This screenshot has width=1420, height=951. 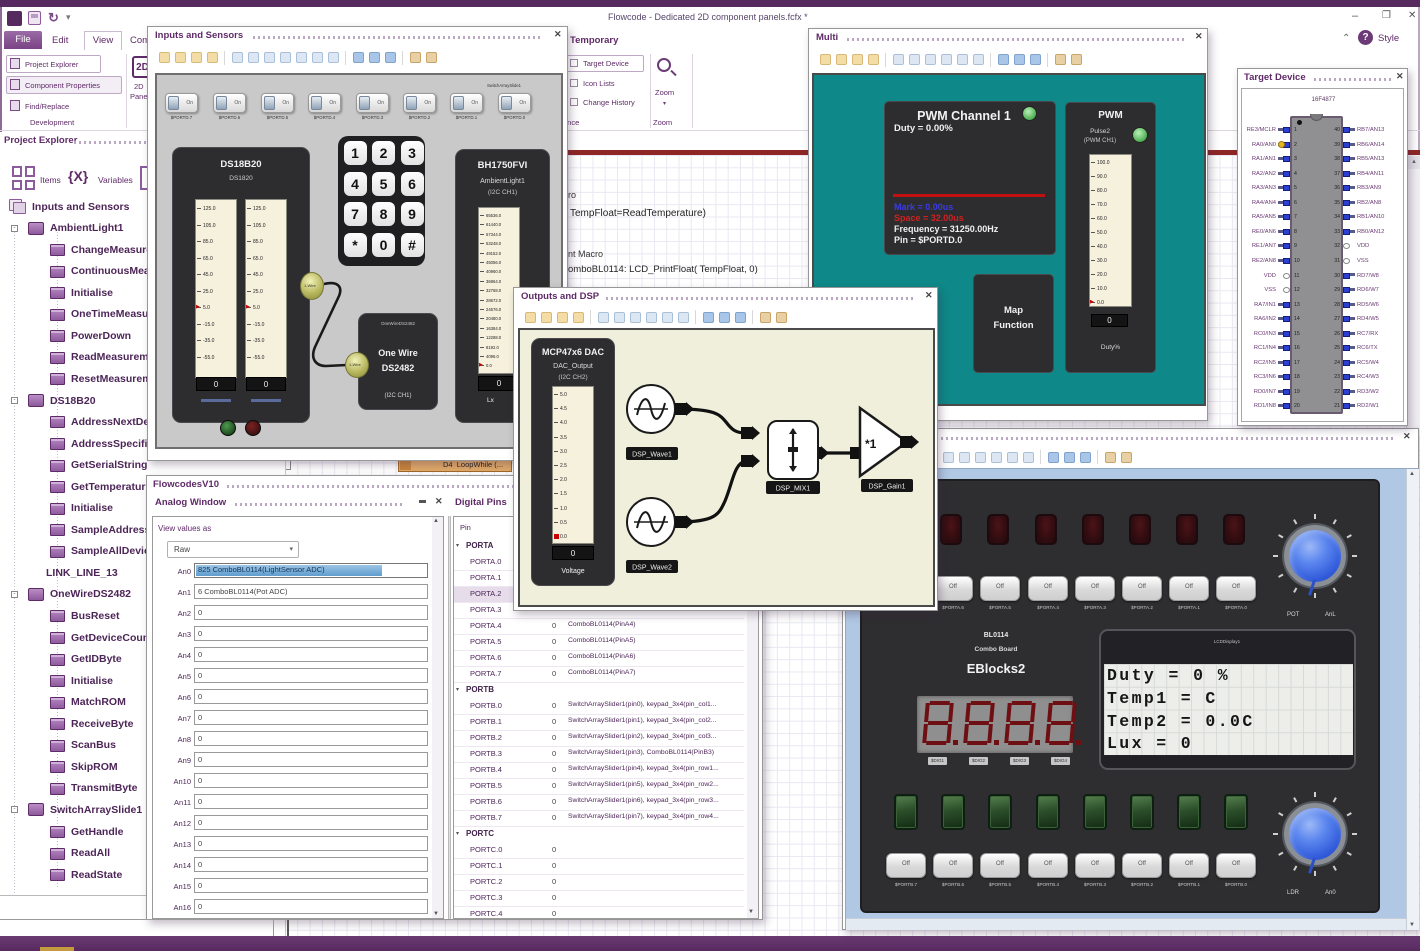 I want to click on svg-text: DSP_Wave1, so click(x=652, y=455).